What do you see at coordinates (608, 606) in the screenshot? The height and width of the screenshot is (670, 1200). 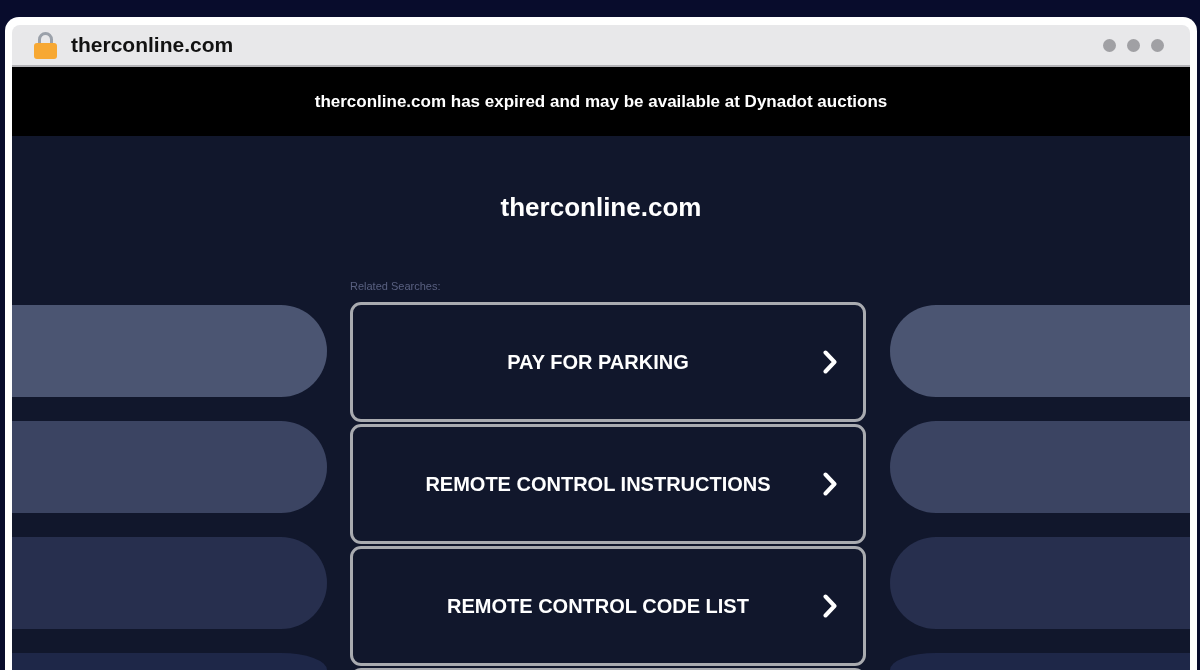 I see `search-link: REMOTE CONTROL CODE LIST` at bounding box center [608, 606].